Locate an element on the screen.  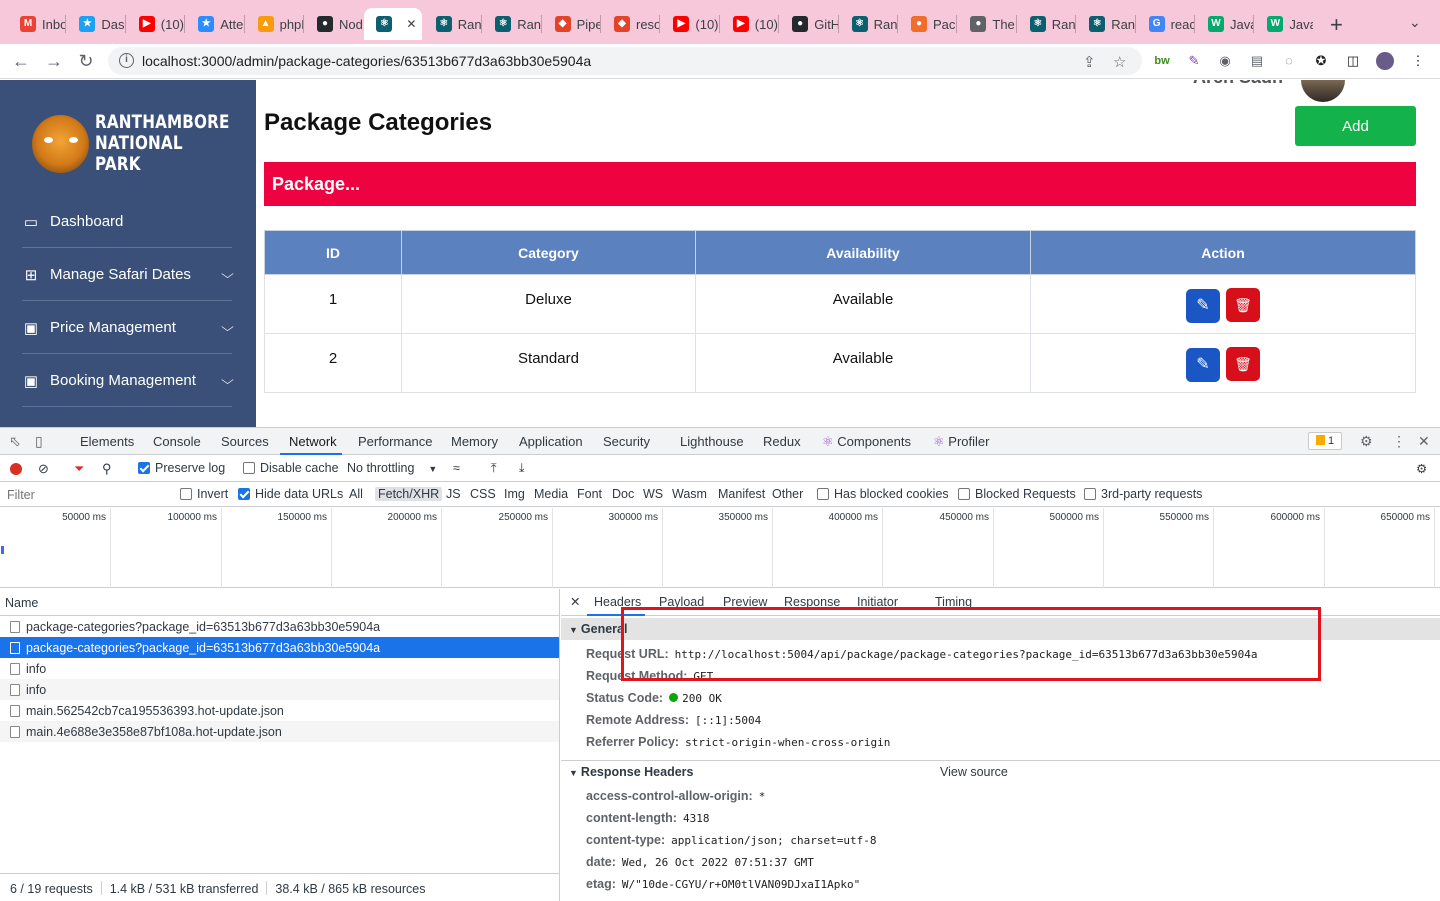
filter-type-media: Media is located at coordinates (551, 494).